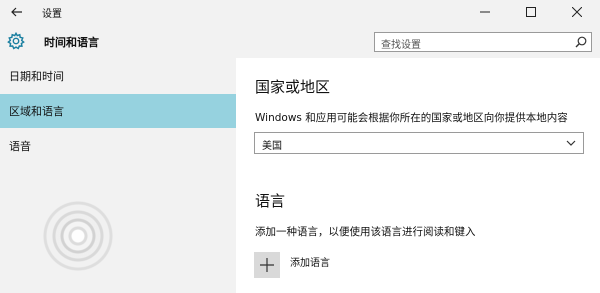 This screenshot has height=293, width=600. I want to click on maximize-button, so click(531, 12).